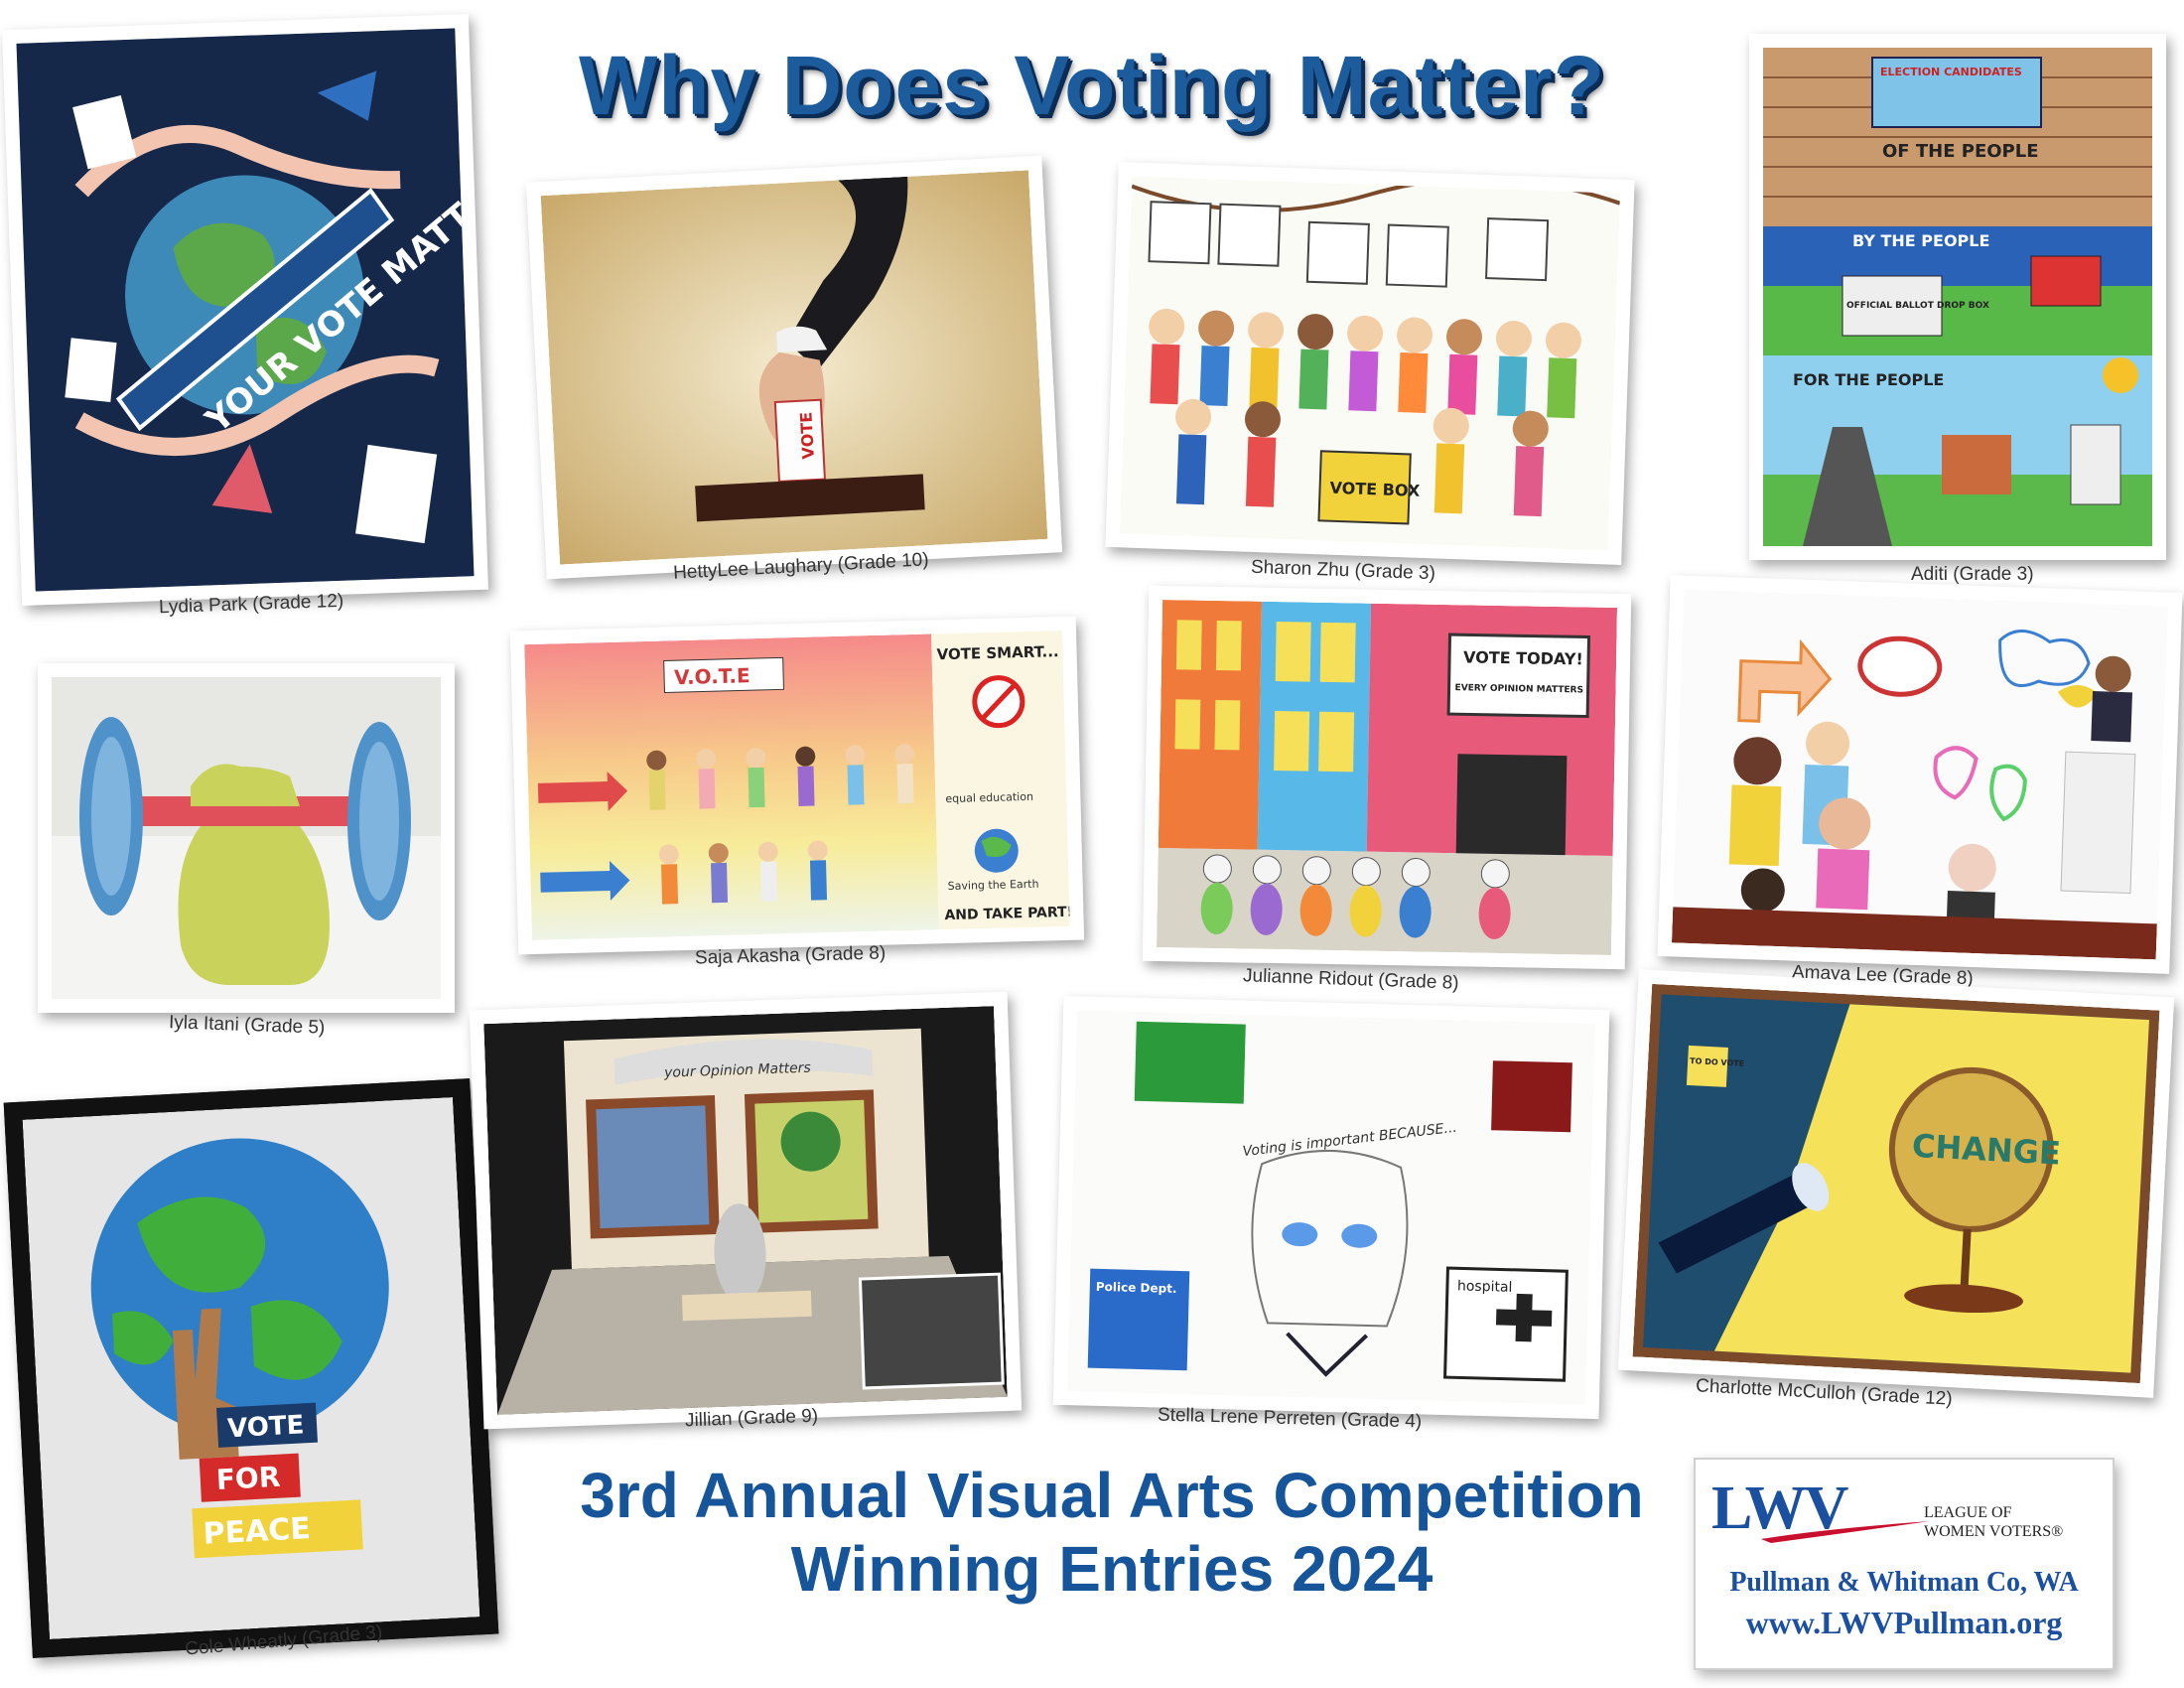 This screenshot has width=2184, height=1688. I want to click on artwork-card-sharon-zhu: VOTE BOX, so click(1370, 363).